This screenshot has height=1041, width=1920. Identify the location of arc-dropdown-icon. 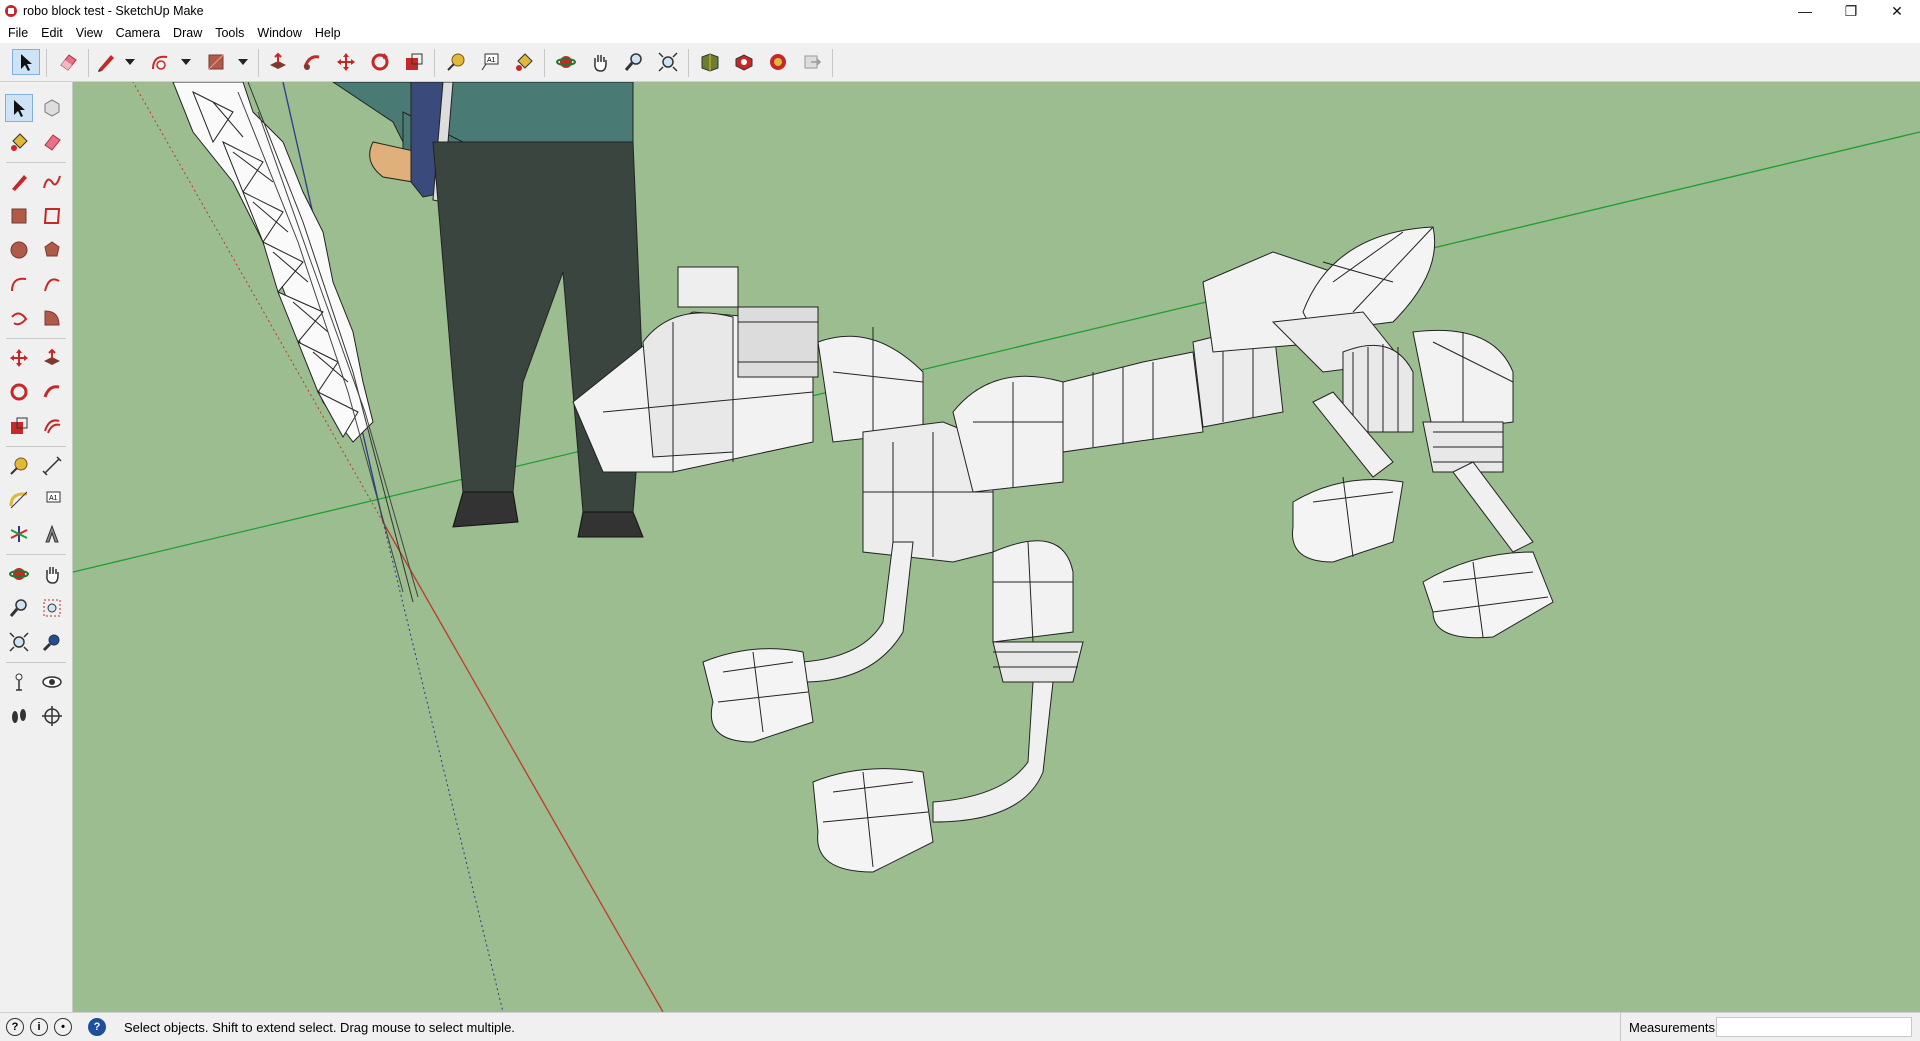
(186, 62).